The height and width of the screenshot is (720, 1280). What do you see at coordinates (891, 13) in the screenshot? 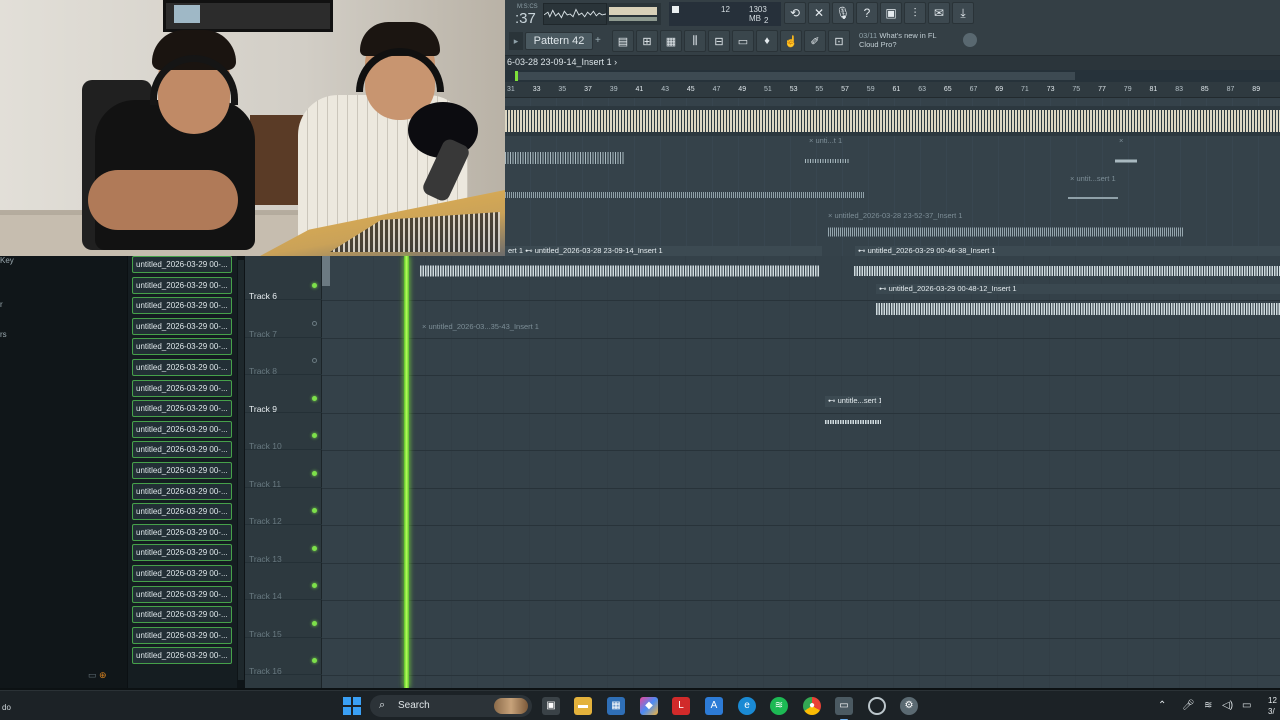
I see `save-icon: ▣` at bounding box center [891, 13].